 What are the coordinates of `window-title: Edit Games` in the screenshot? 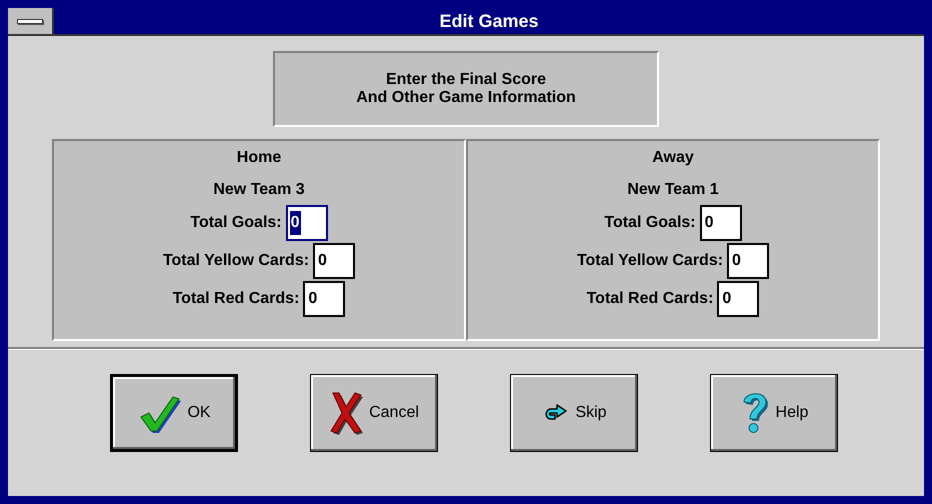 It's located at (489, 21).